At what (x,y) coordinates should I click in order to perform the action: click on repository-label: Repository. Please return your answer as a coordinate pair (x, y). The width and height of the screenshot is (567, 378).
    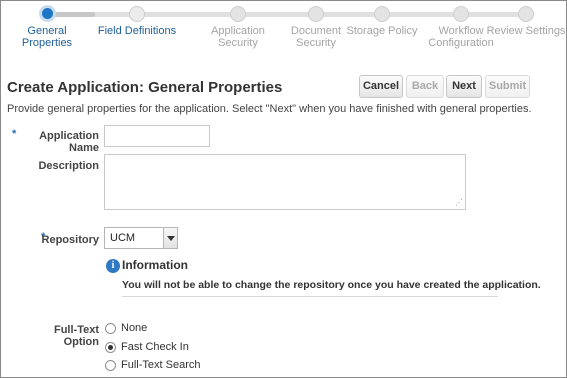
    Looking at the image, I should click on (70, 240).